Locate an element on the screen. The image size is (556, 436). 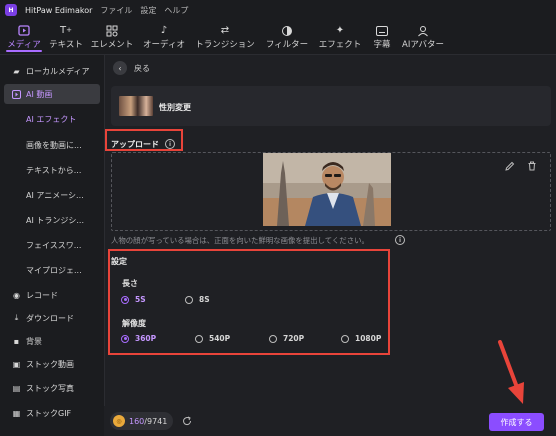
sidebar-item-label: ローカルメディア is located at coordinates (58, 71).